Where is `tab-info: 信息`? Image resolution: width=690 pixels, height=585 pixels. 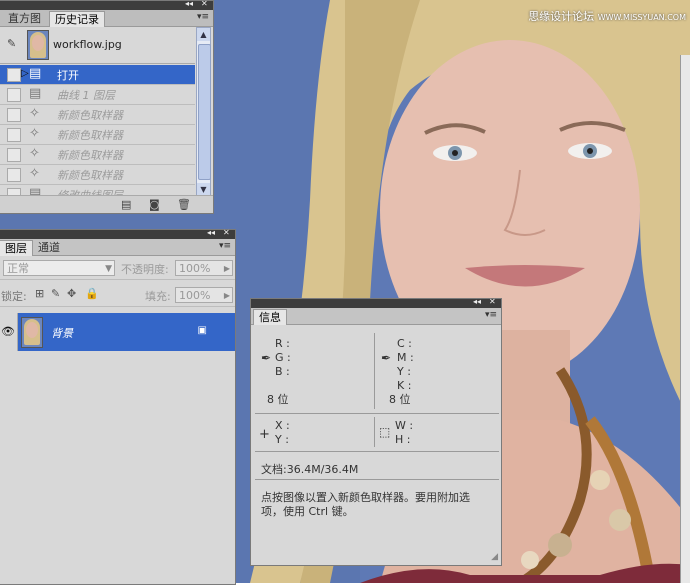 tab-info: 信息 is located at coordinates (270, 317).